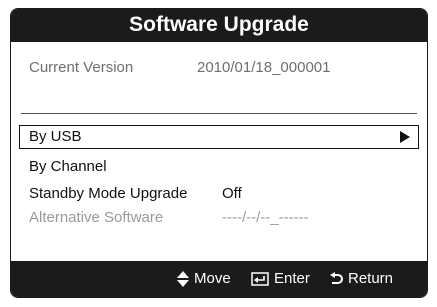 The image size is (437, 307). I want to click on menu-item-alternative-software: Alternative Software ----/--/--_------, so click(219, 218).